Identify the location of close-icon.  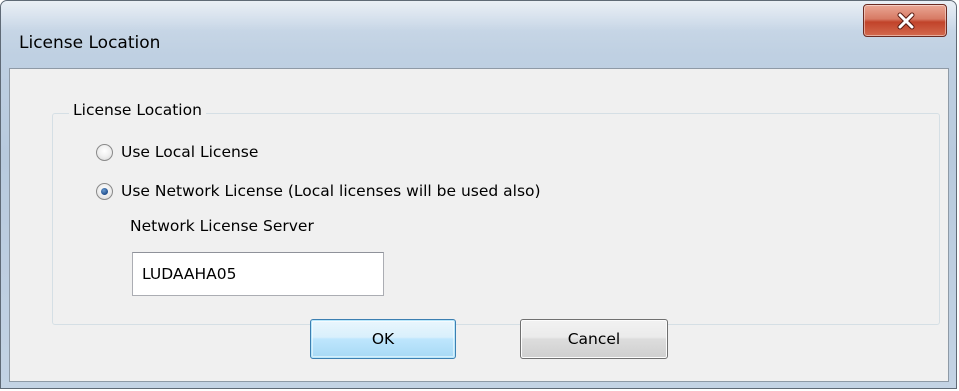
(906, 21).